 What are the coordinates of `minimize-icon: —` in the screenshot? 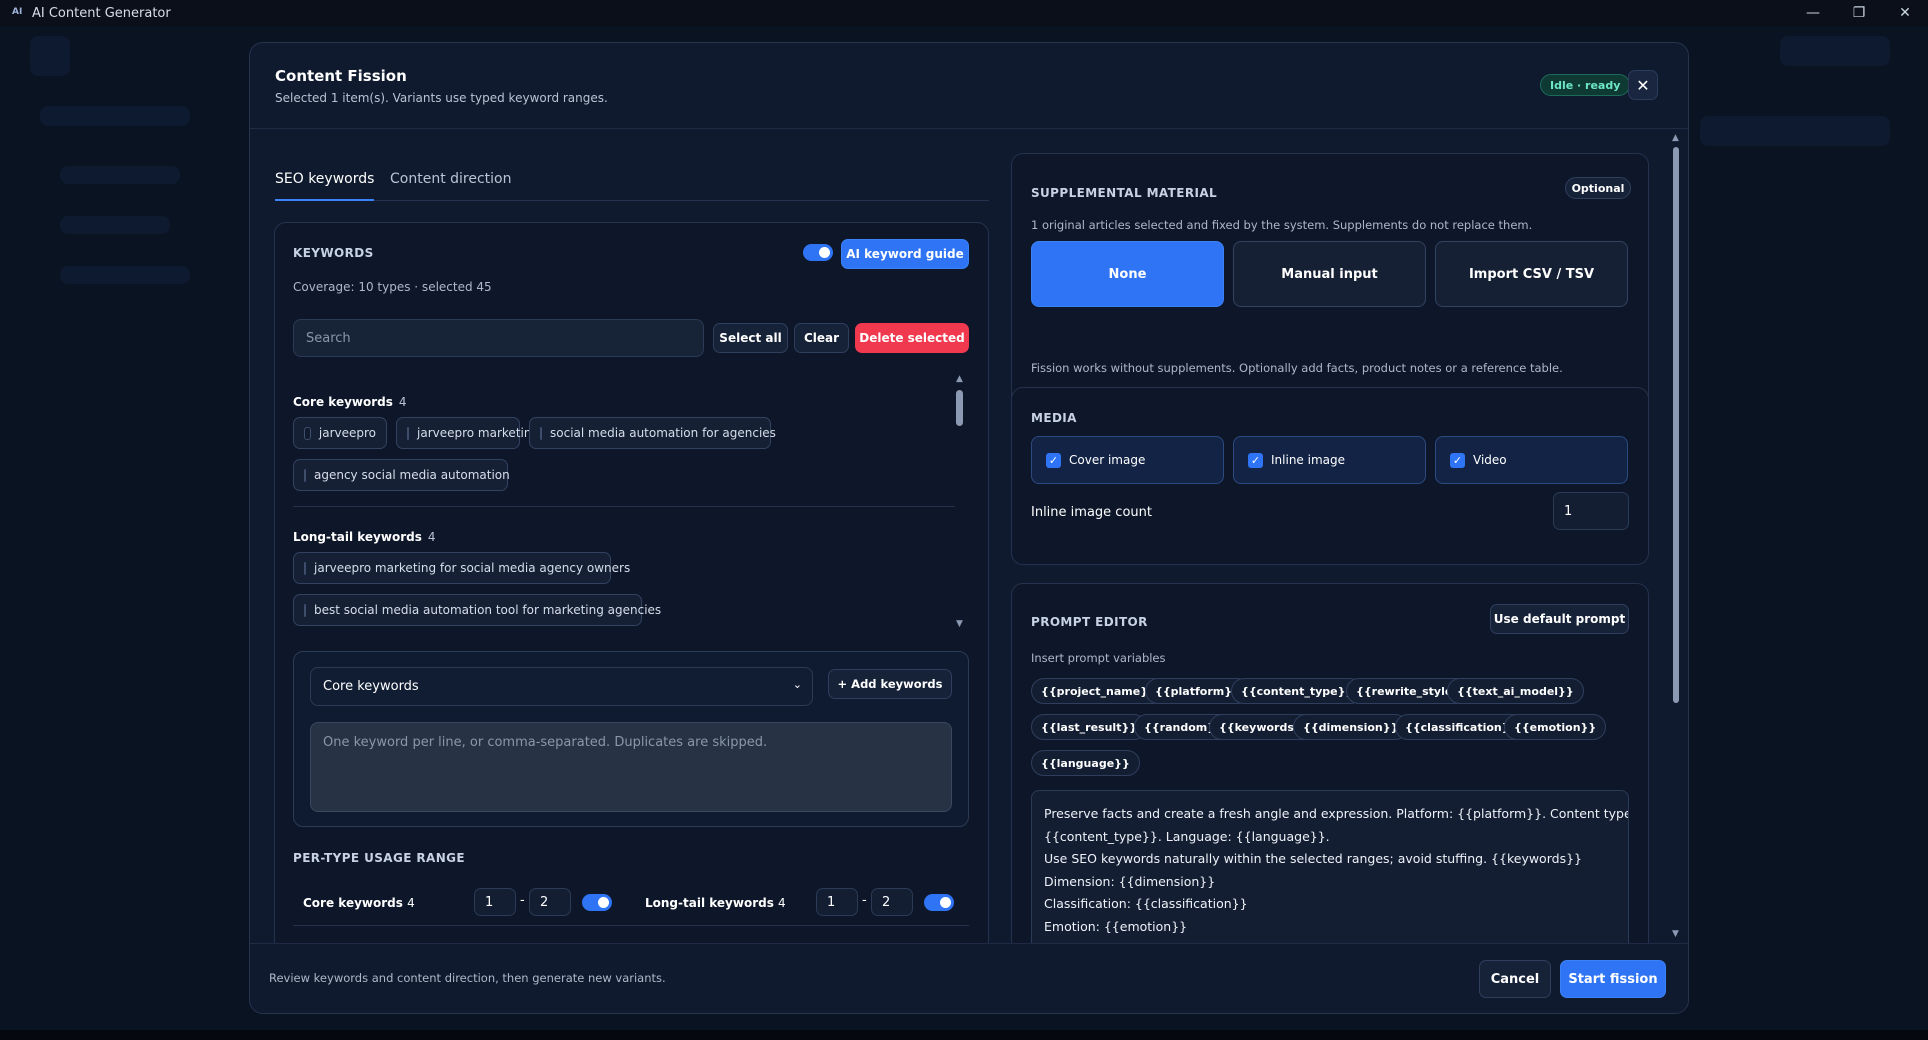 It's located at (1813, 13).